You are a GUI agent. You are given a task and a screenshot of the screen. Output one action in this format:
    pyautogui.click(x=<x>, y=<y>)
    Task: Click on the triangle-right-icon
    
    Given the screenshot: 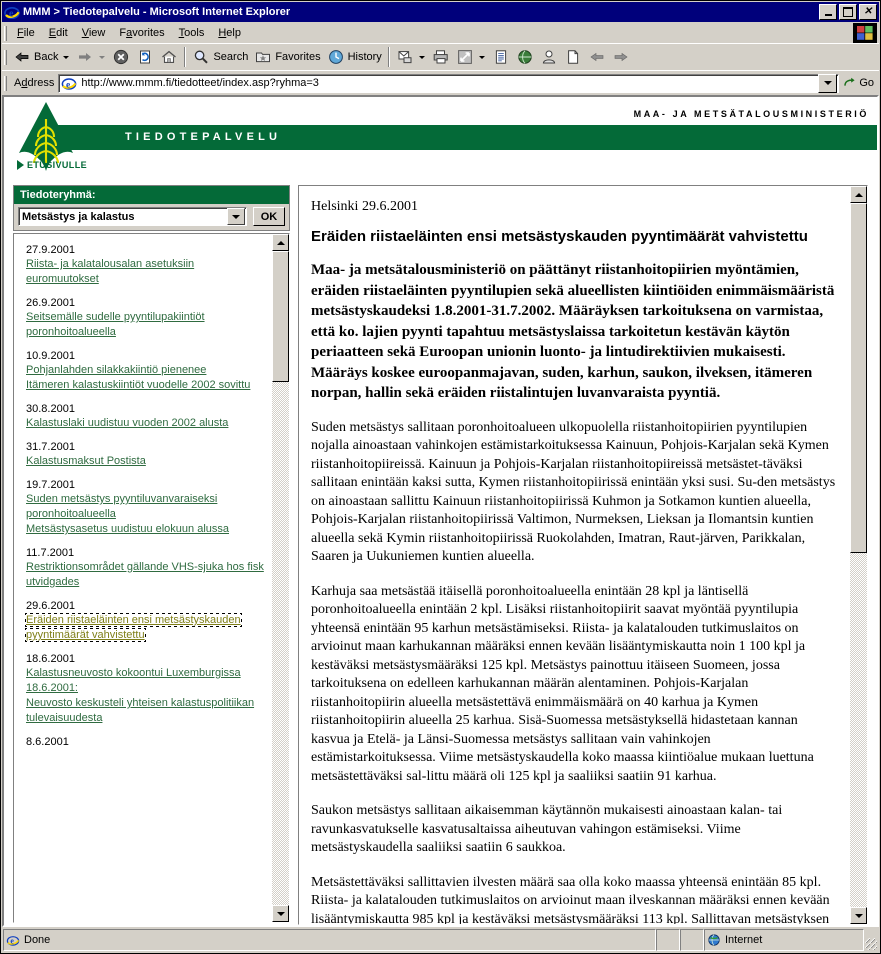 What is the action you would take?
    pyautogui.click(x=20, y=165)
    